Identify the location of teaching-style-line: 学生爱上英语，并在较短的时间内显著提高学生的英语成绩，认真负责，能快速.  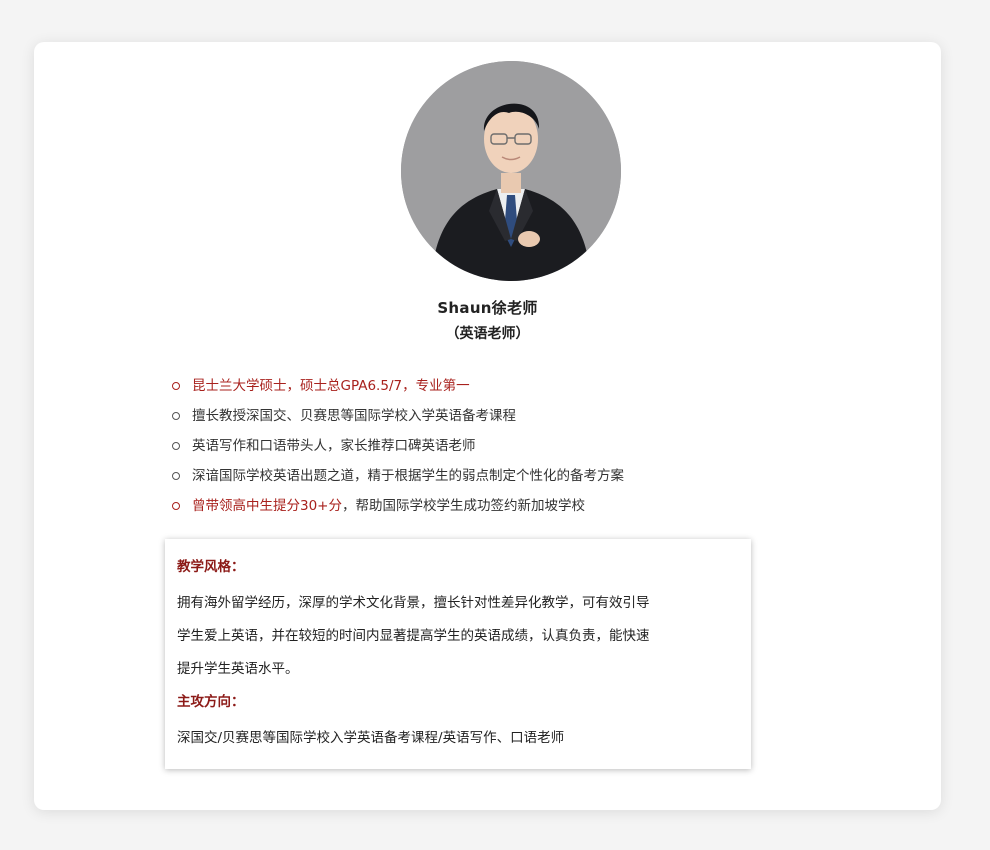
(413, 636).